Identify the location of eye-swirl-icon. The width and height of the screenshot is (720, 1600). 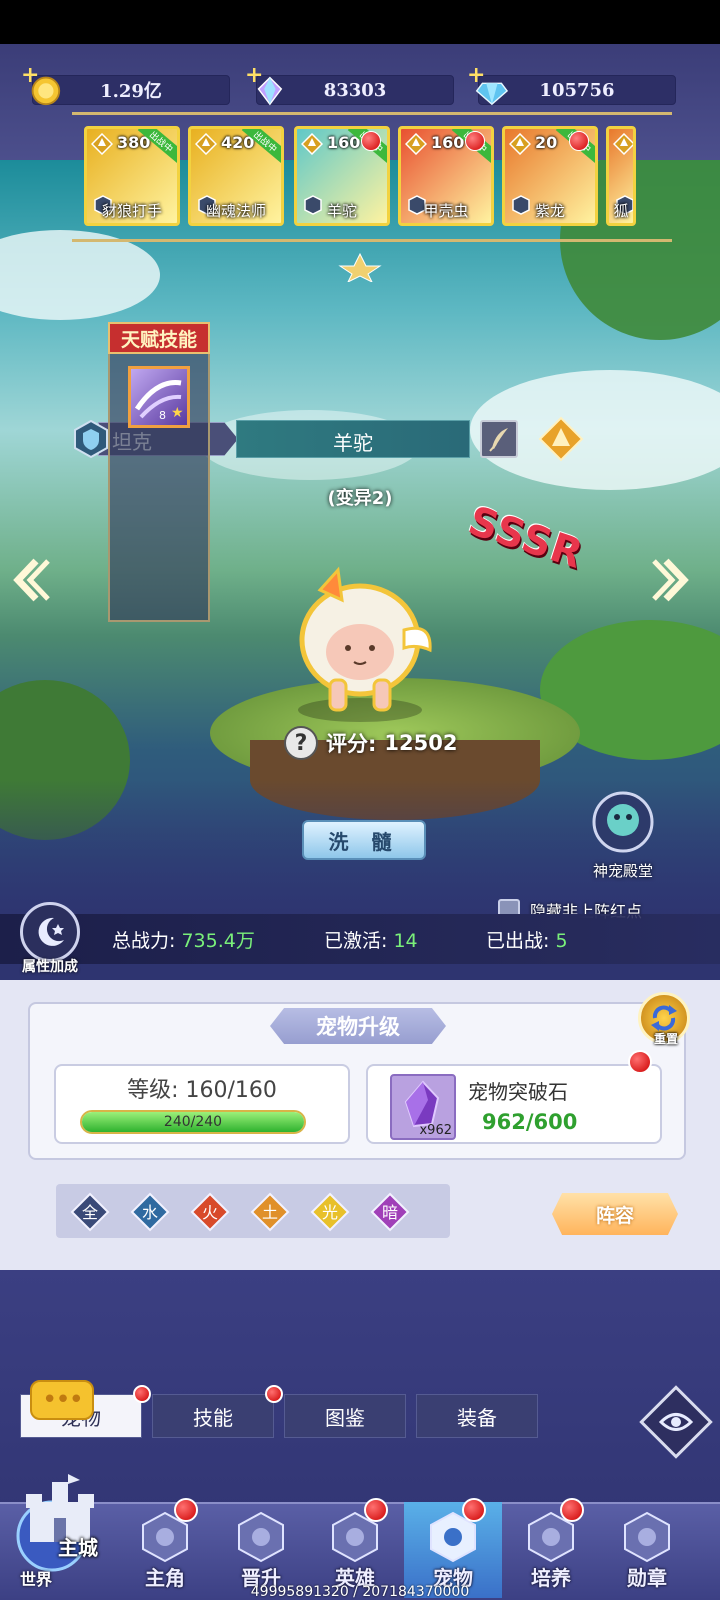
(676, 1422).